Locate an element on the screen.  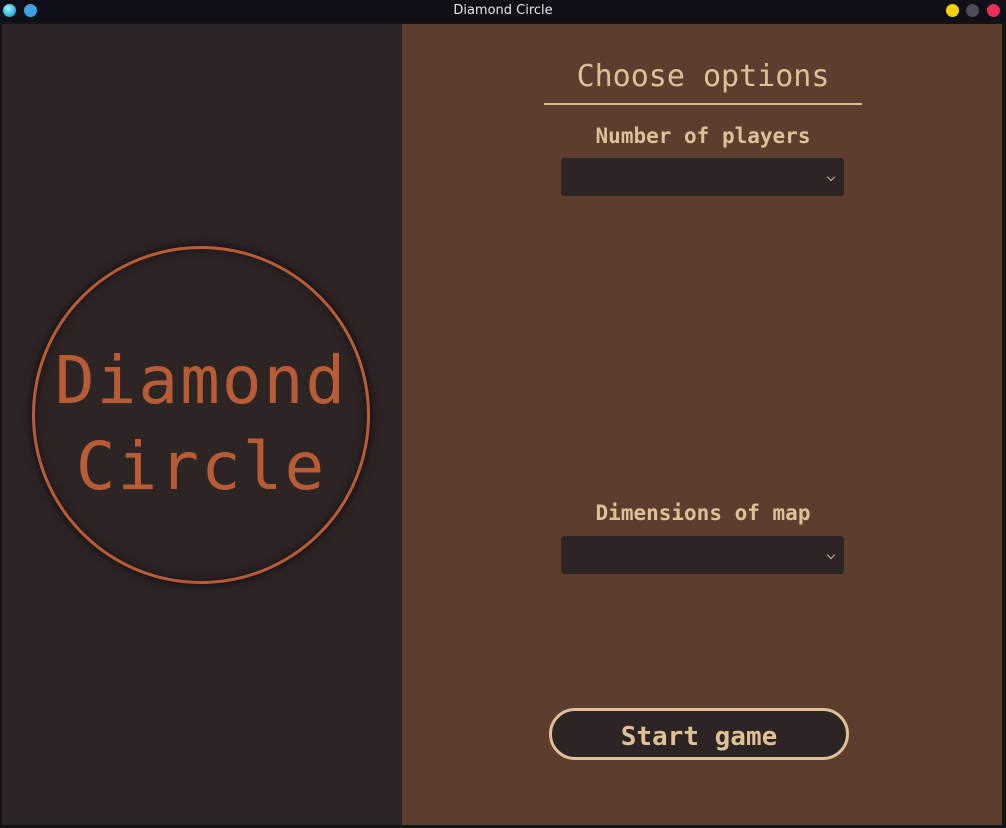
logo-text-line-1: Diamond is located at coordinates (201, 380).